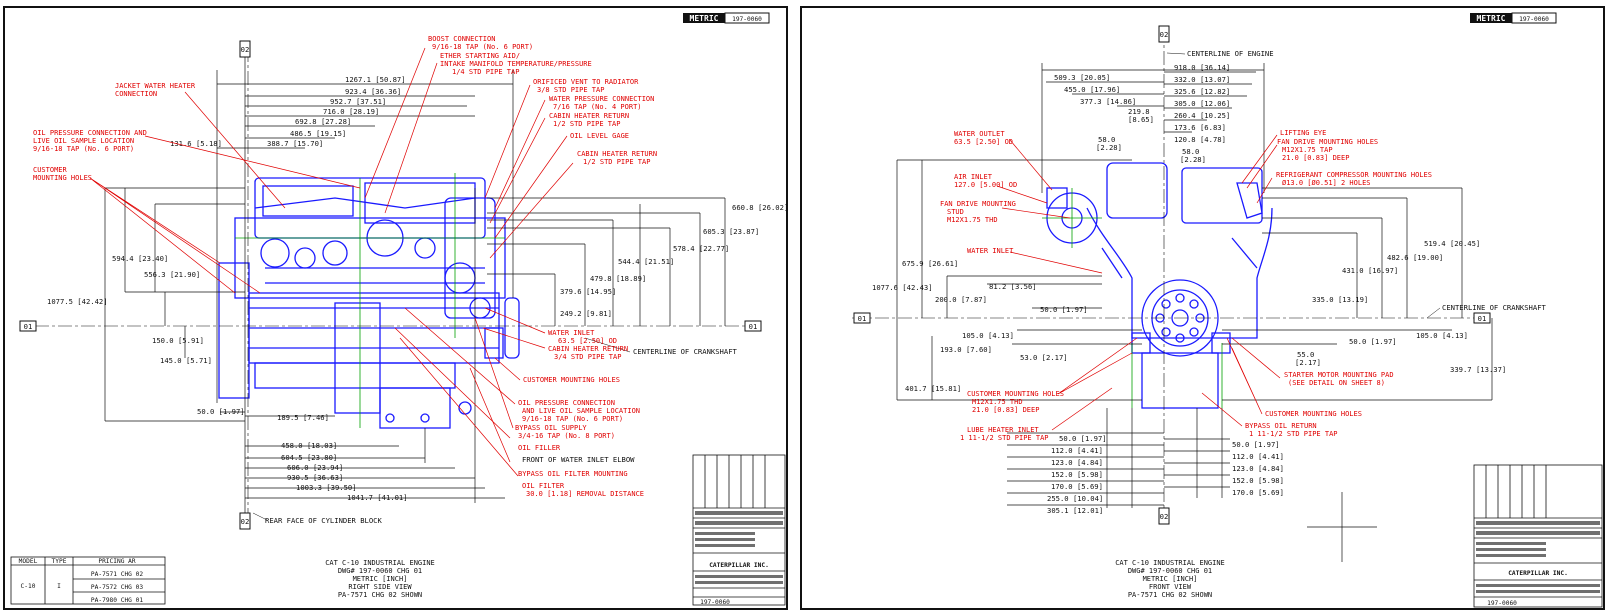 Image resolution: width=1608 pixels, height=614 pixels. I want to click on svg-text: 1077.5 [42.42], so click(77, 301).